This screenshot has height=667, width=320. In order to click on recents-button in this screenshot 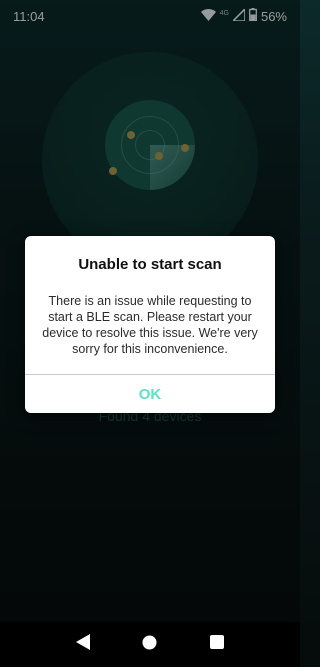, I will do `click(217, 645)`.